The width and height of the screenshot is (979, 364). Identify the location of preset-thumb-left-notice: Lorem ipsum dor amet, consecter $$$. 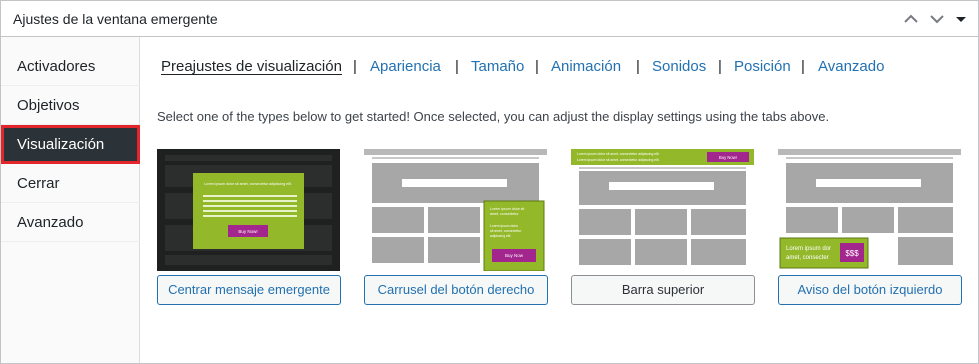
(869, 210).